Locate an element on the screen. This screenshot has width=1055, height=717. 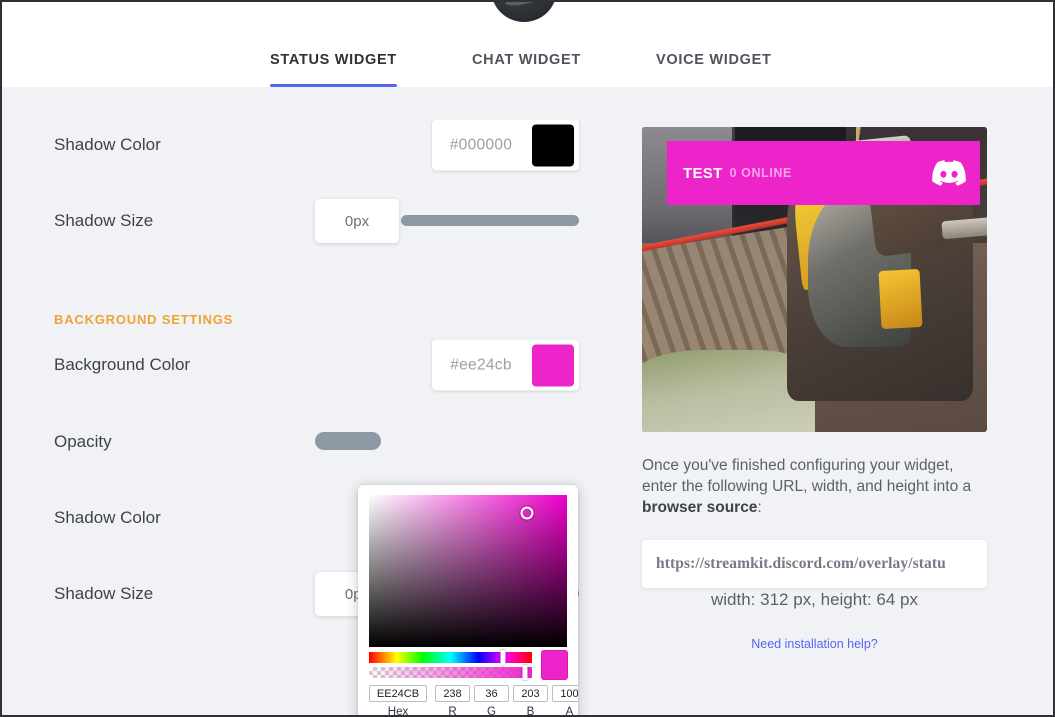
slider-opacity is located at coordinates (447, 442).